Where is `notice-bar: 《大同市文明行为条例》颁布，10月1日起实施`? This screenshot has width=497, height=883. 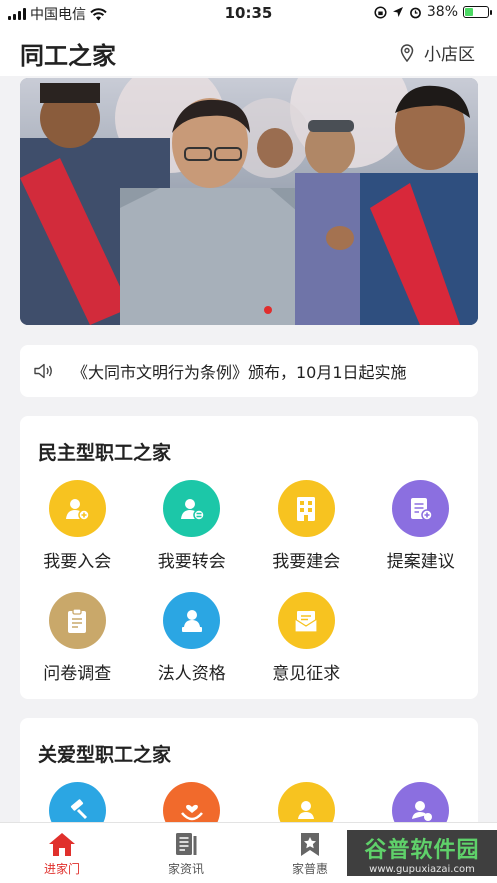 notice-bar: 《大同市文明行为条例》颁布，10月1日起实施 is located at coordinates (249, 371).